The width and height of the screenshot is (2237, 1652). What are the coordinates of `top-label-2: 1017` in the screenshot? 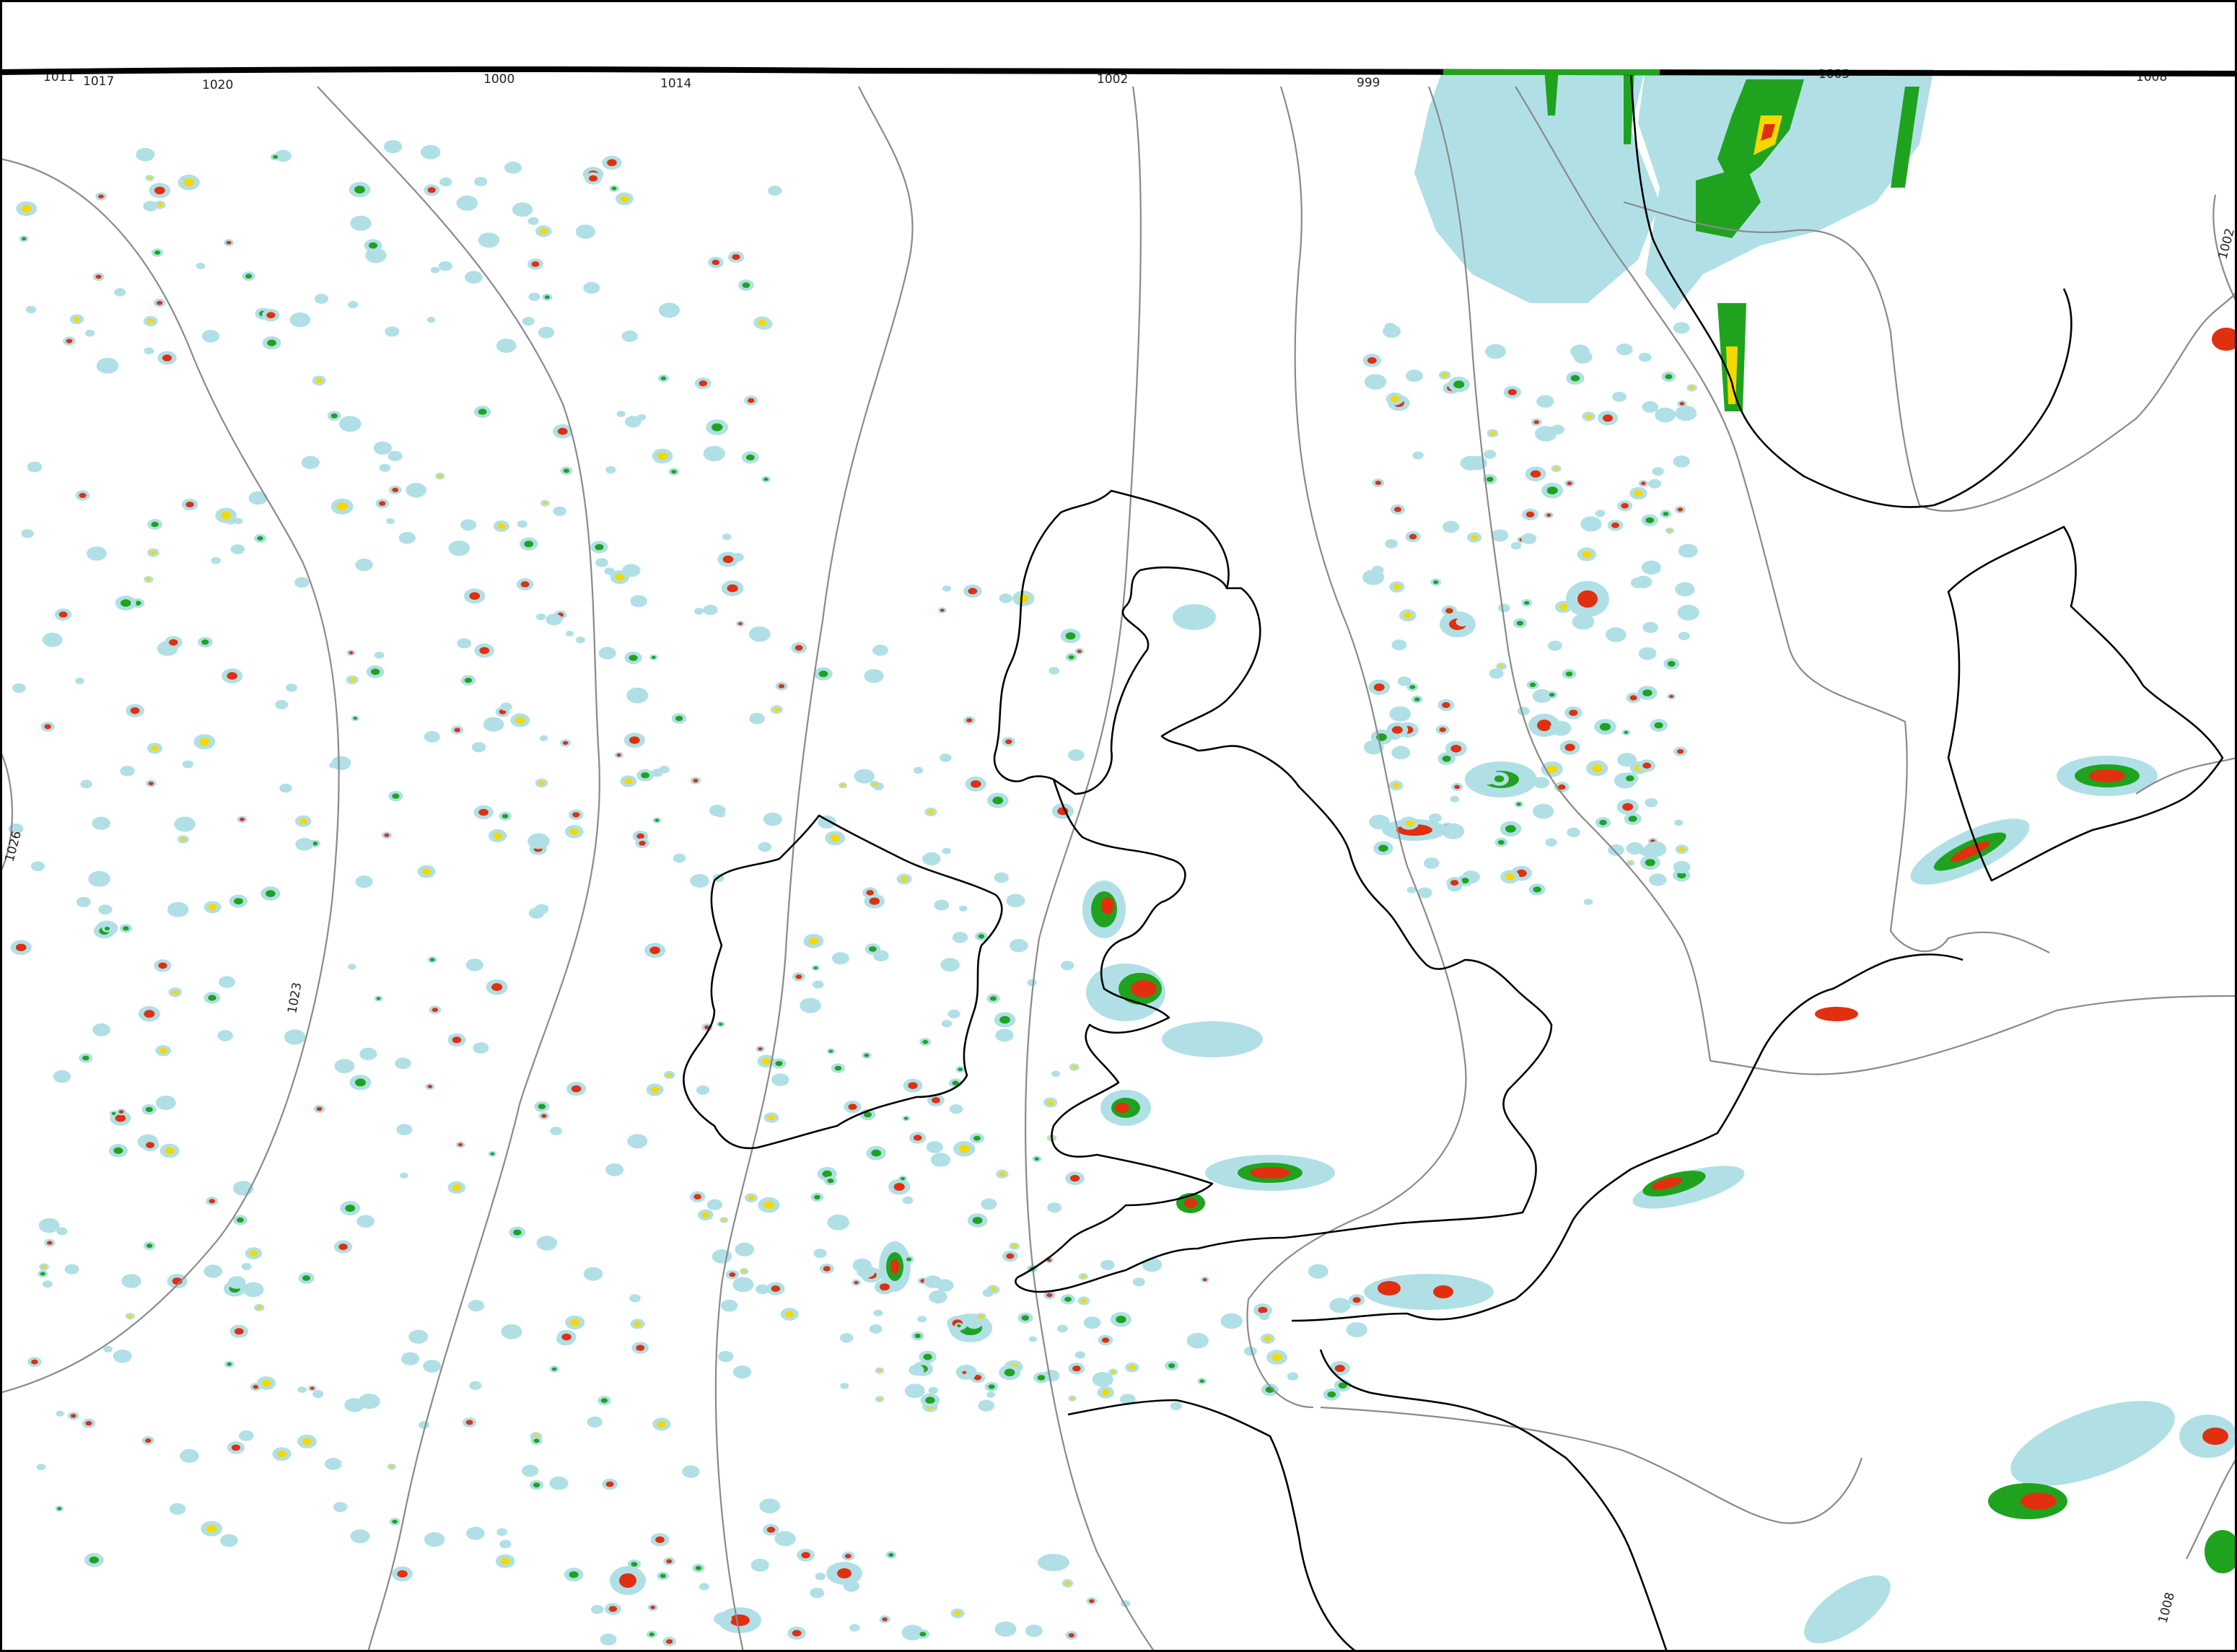 It's located at (98, 81).